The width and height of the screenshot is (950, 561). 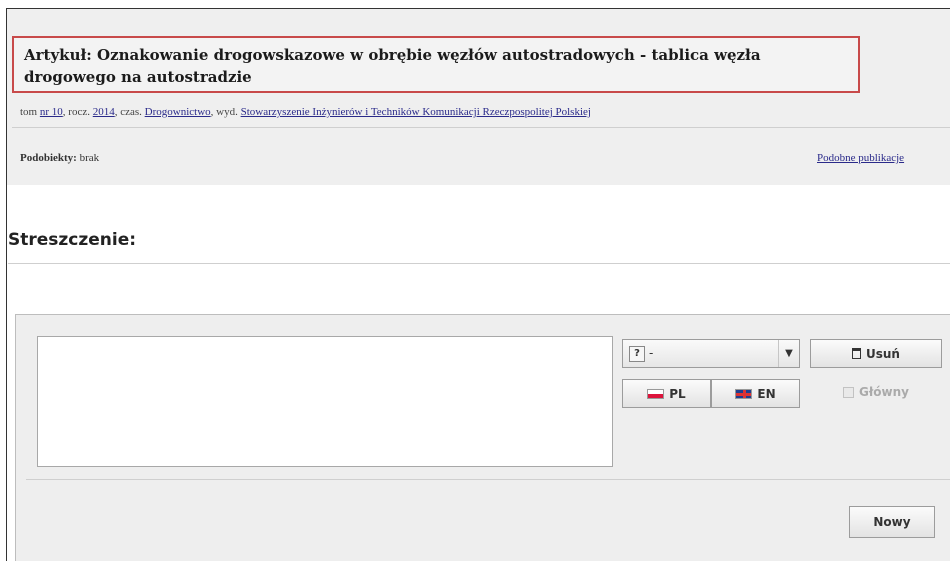 I want to click on chevron-down-icon: ▼, so click(x=788, y=353).